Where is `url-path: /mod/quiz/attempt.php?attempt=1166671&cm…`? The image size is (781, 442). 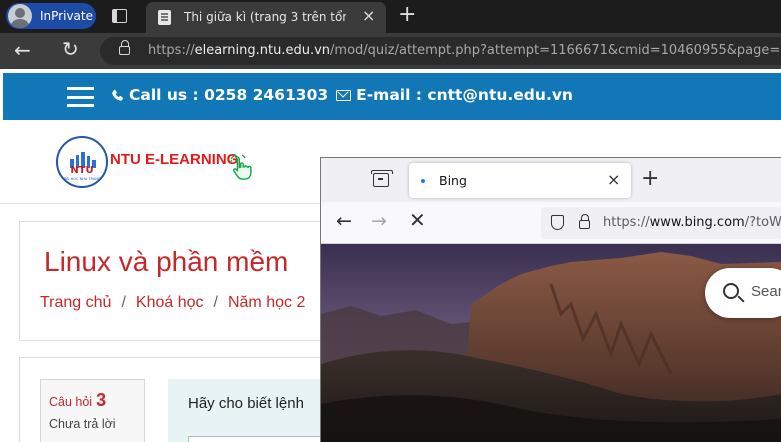
url-path: /mod/quiz/attempt.php?attempt=1166671&cm… is located at coordinates (555, 50).